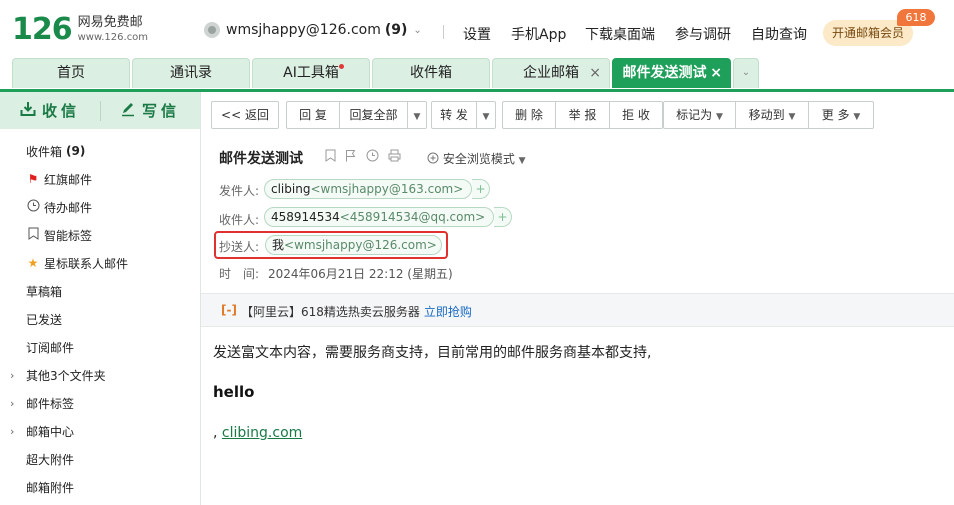 The image size is (954, 505). Describe the element at coordinates (234, 392) in the screenshot. I see `mail-body-heading: hello` at that location.